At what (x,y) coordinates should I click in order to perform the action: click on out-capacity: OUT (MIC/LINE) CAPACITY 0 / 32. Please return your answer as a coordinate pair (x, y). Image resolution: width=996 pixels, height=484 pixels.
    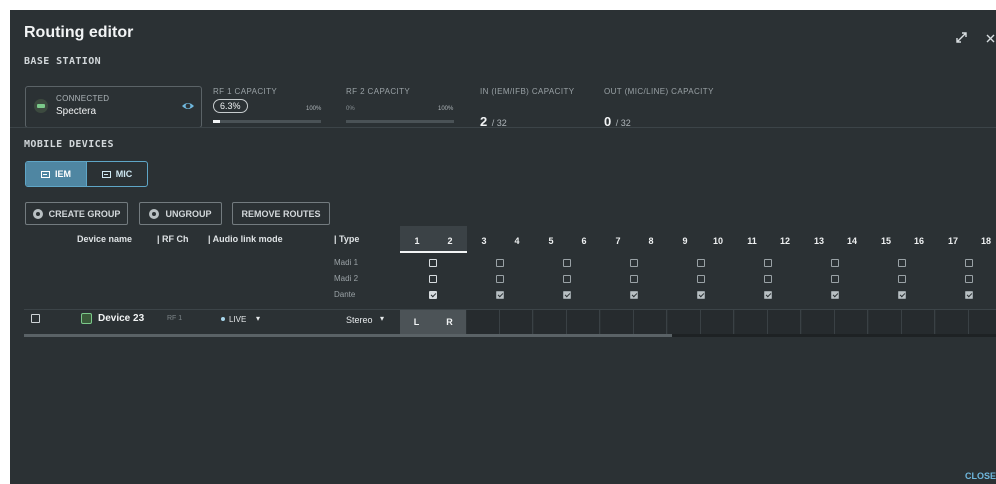
    Looking at the image, I should click on (669, 108).